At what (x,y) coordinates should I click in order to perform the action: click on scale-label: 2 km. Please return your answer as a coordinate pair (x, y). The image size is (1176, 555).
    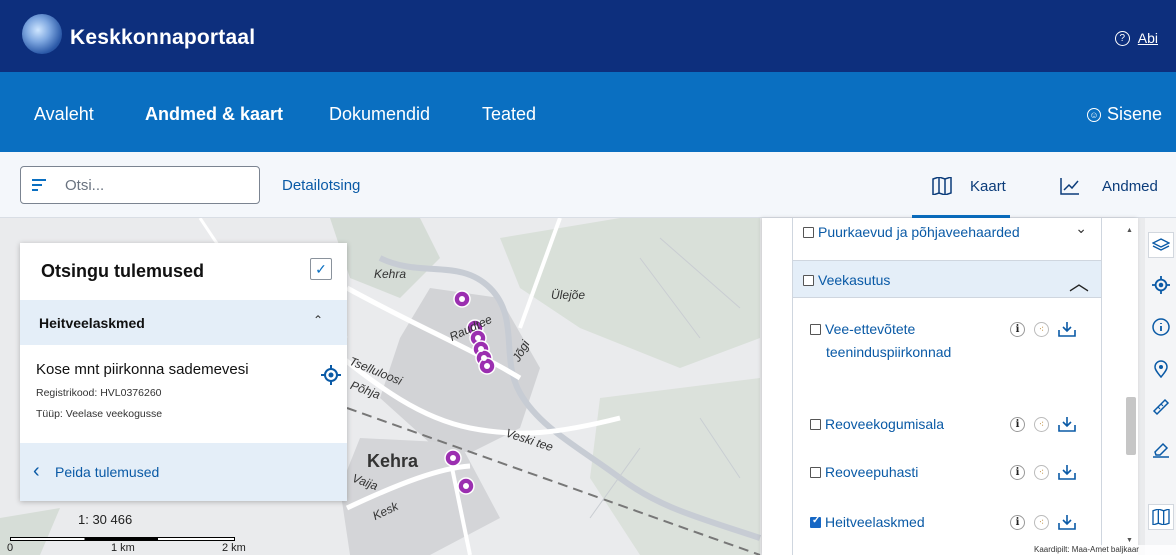
    Looking at the image, I should click on (234, 548).